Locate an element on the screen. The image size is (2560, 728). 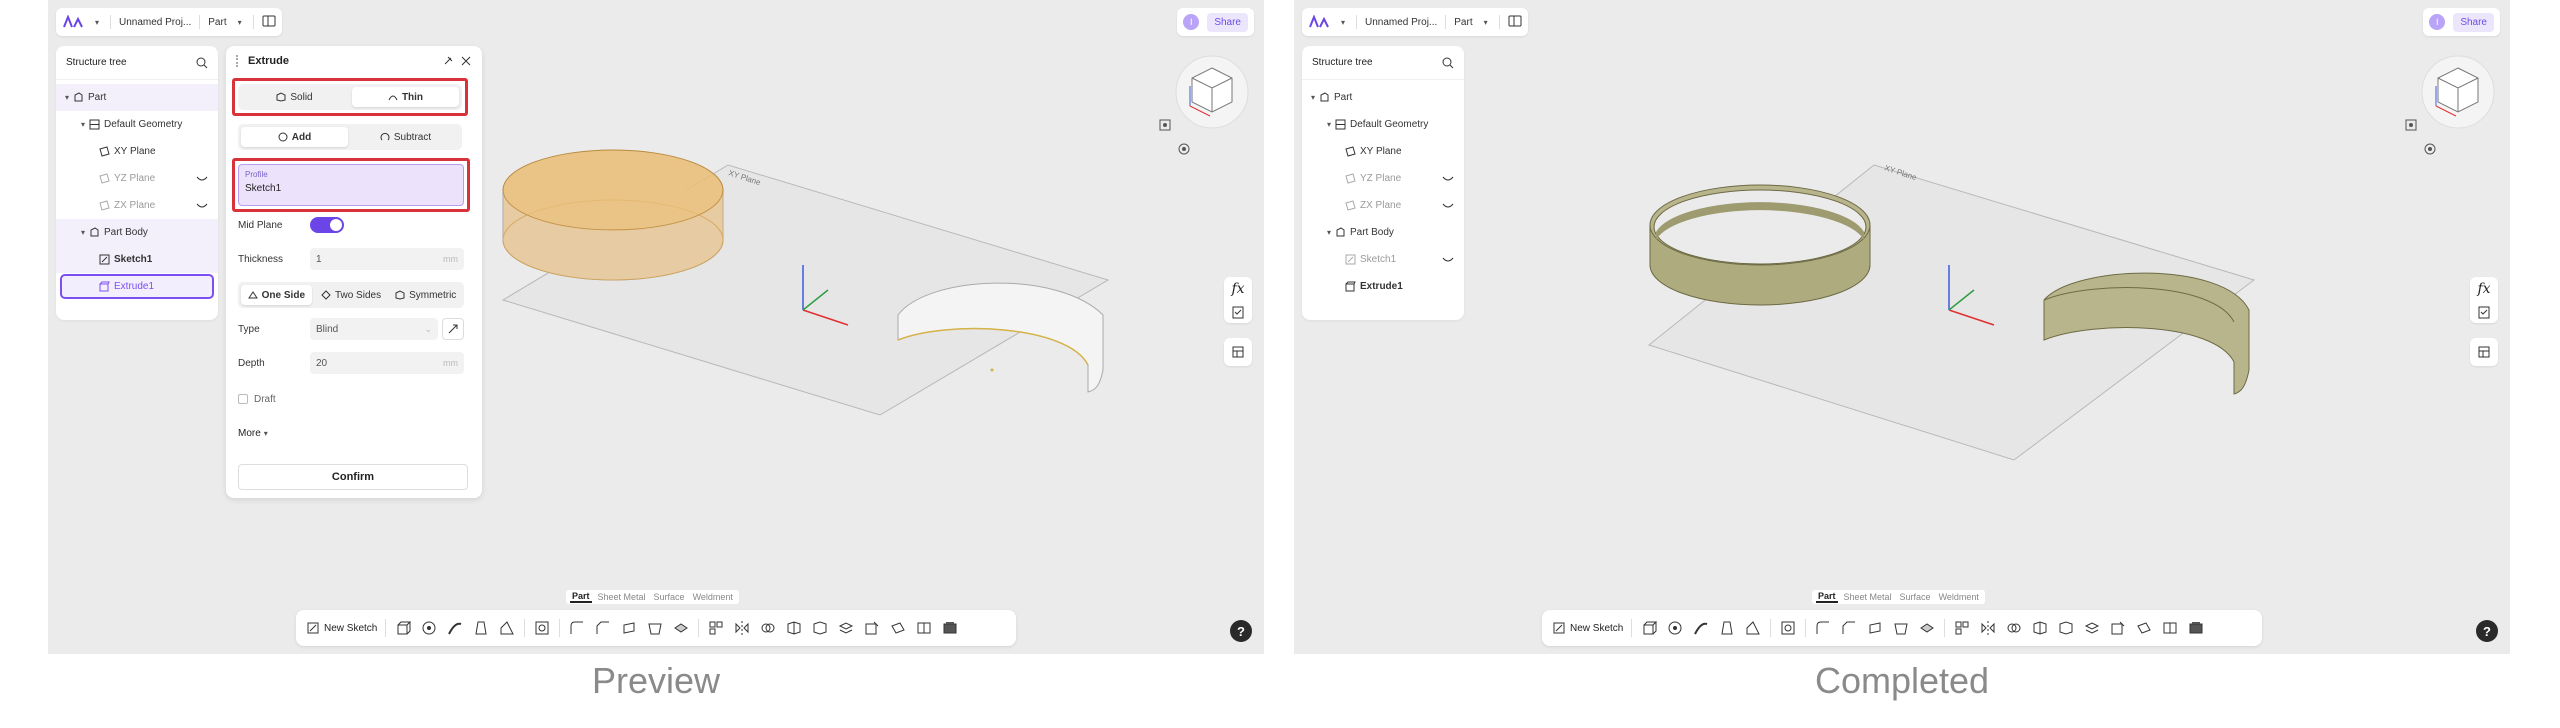
add-option: Add is located at coordinates (294, 137).